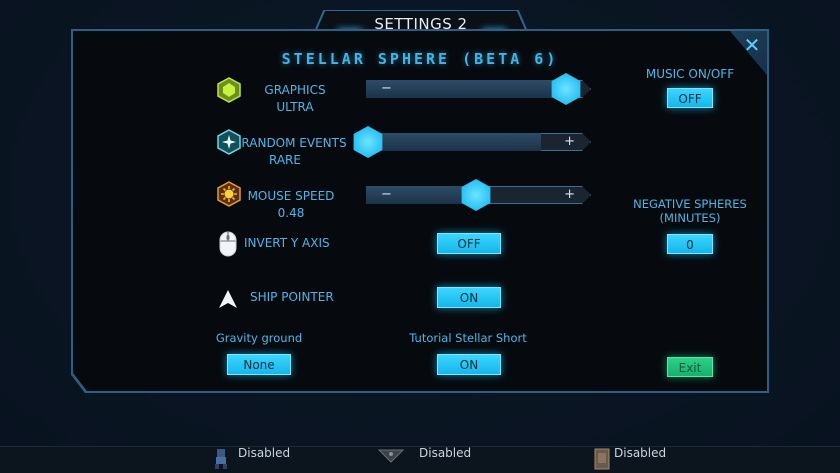  What do you see at coordinates (264, 453) in the screenshot?
I see `bottom-item-1-label: Disabled` at bounding box center [264, 453].